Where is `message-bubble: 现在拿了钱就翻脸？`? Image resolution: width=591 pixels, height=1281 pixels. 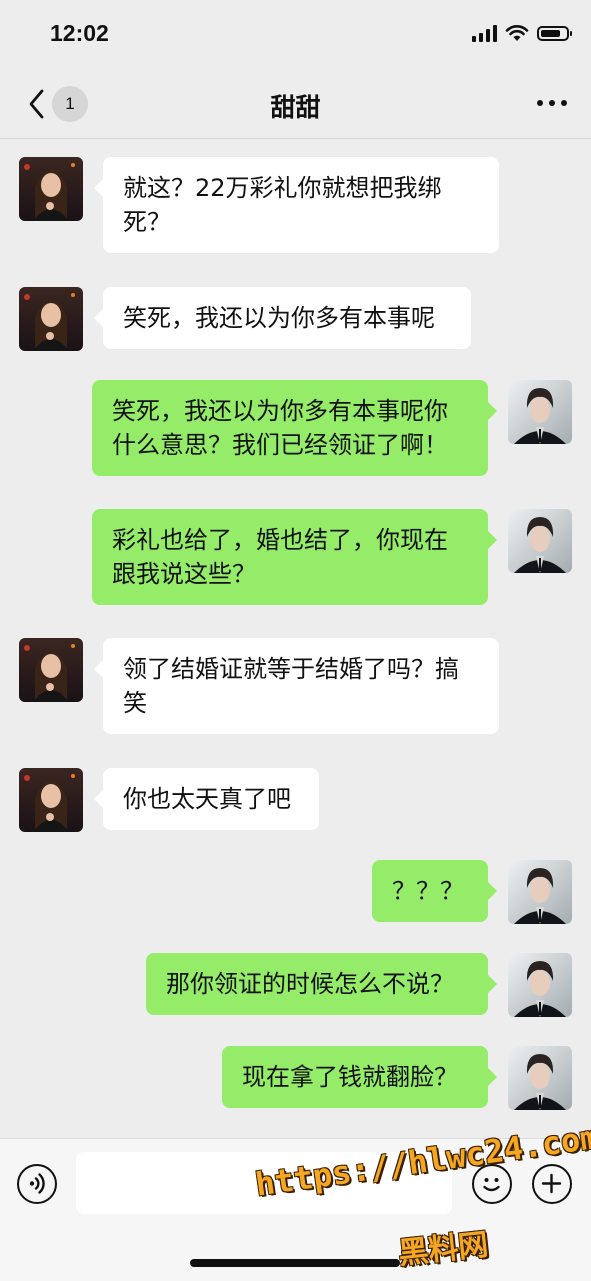
message-bubble: 现在拿了钱就翻脸？ is located at coordinates (359, 1077).